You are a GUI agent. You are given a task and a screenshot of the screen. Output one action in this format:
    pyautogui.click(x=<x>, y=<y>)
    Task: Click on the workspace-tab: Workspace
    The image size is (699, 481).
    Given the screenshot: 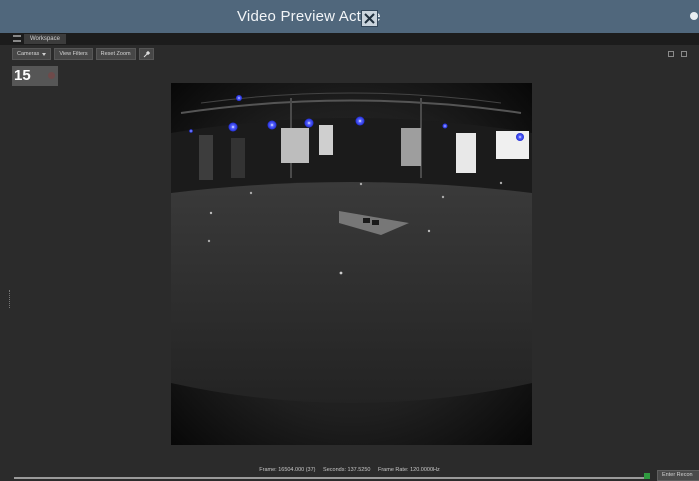 What is the action you would take?
    pyautogui.click(x=45, y=39)
    